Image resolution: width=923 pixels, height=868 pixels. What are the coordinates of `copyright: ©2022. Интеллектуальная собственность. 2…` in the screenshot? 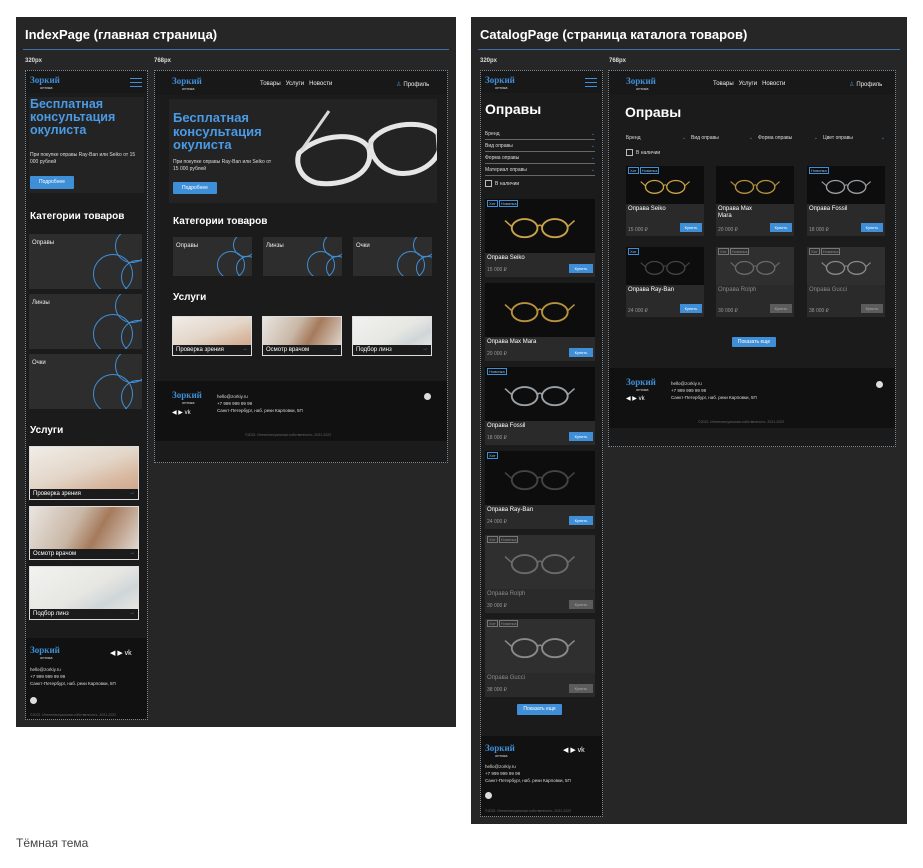 It's located at (288, 435).